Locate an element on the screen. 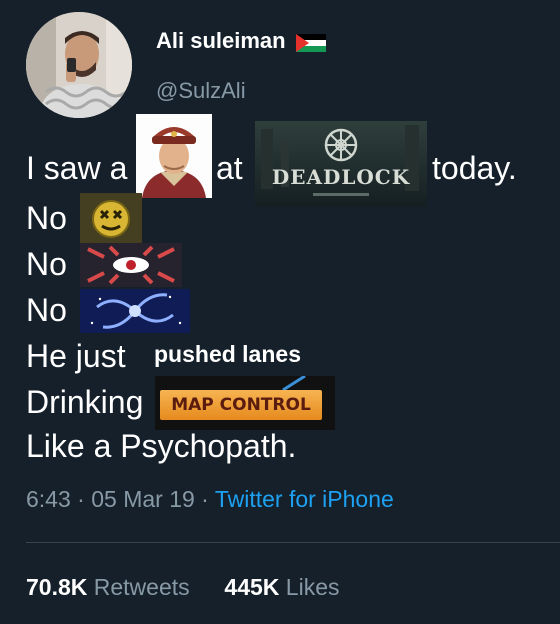  tweet-time: 6:43 is located at coordinates (48, 499).